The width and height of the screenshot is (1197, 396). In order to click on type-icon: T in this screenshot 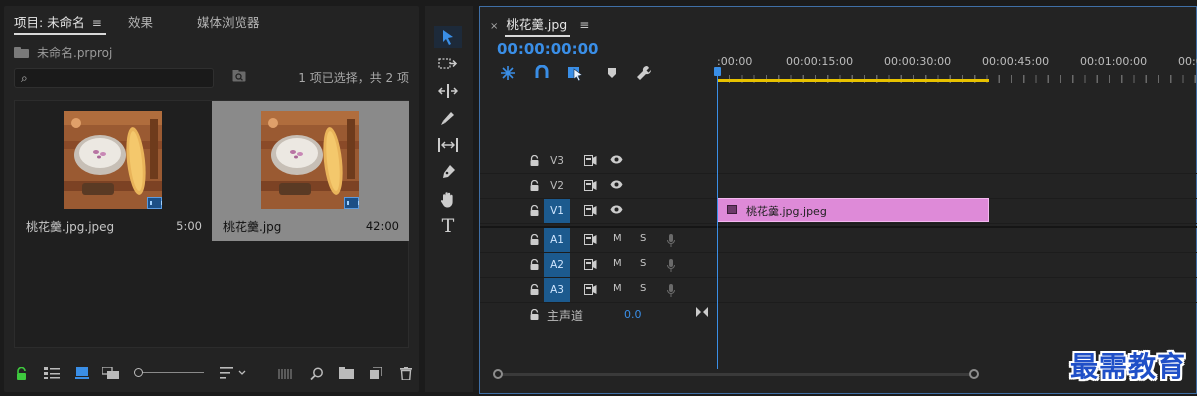, I will do `click(448, 226)`.